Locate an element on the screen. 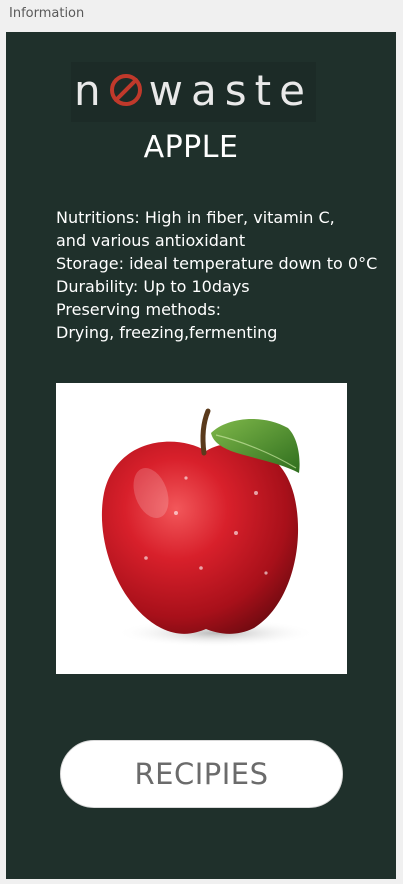 This screenshot has width=403, height=884. apple-photo-icon is located at coordinates (208, 527).